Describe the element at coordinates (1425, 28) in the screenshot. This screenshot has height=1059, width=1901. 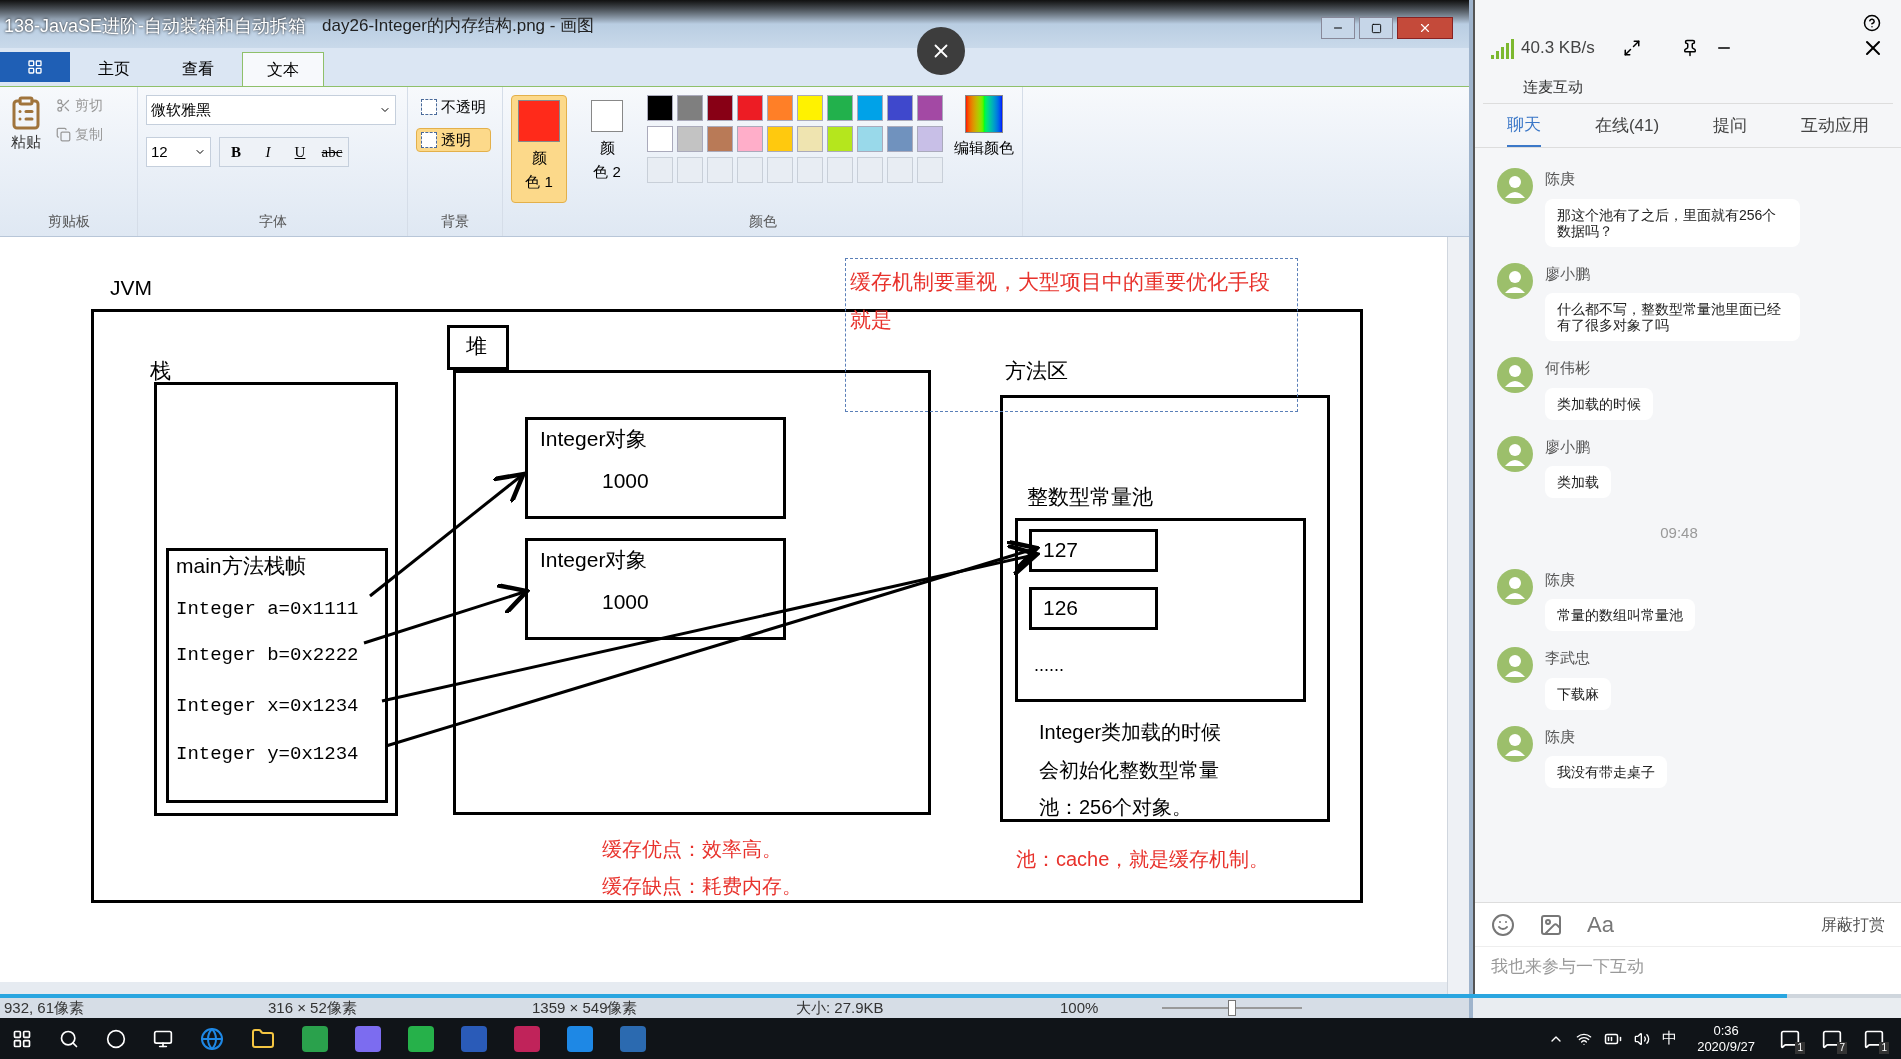
I see `close-button` at that location.